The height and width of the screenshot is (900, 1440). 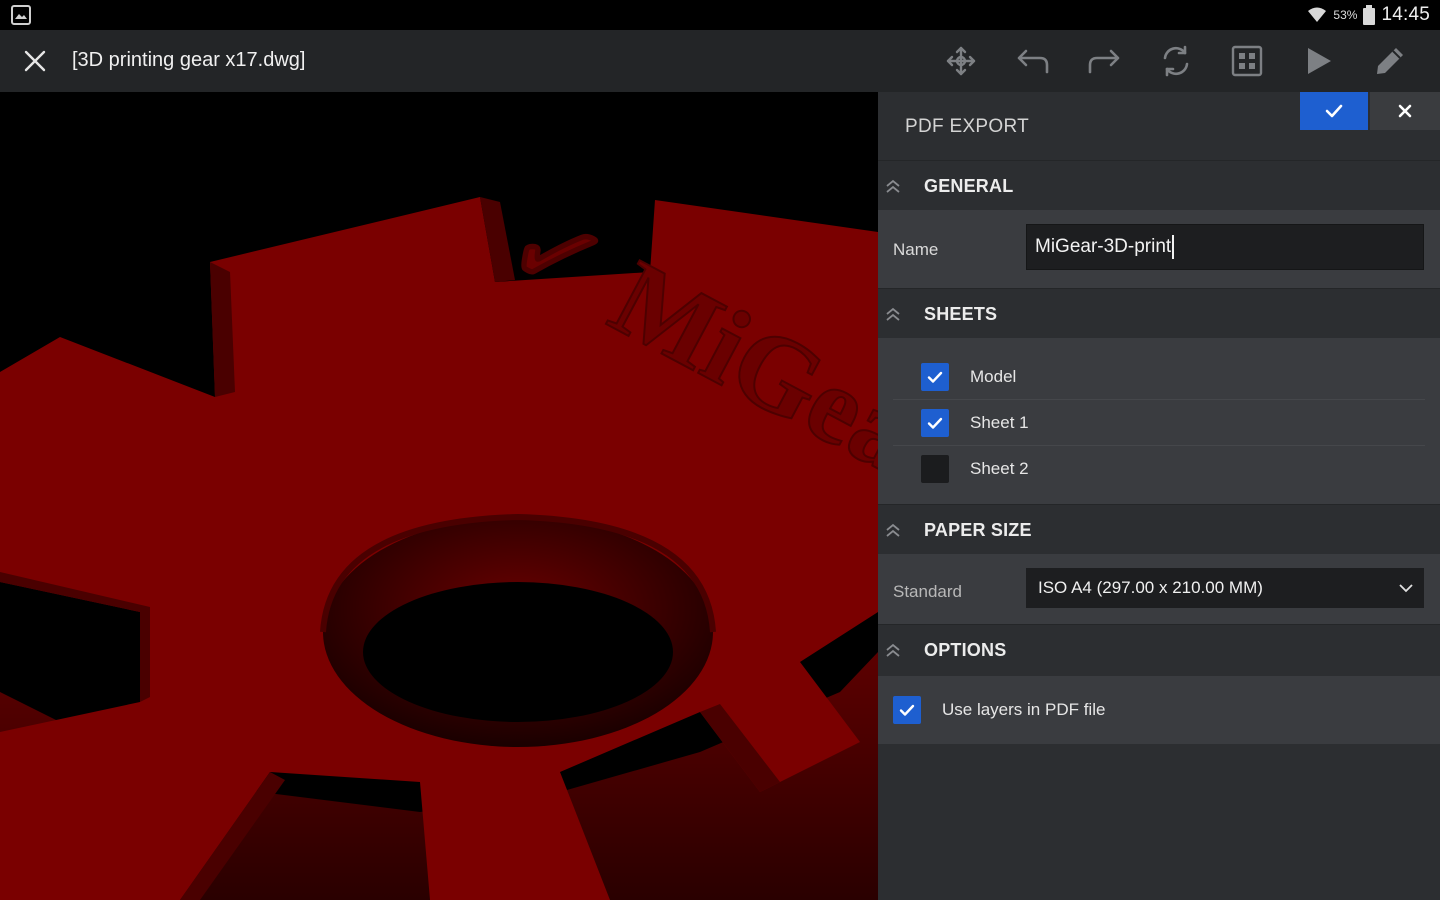 What do you see at coordinates (21, 15) in the screenshot?
I see `gallery-icon` at bounding box center [21, 15].